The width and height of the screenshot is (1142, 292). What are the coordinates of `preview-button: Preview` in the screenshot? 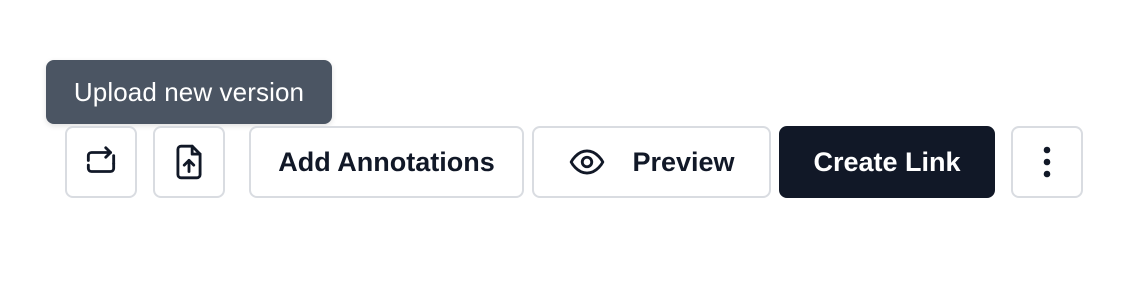 It's located at (651, 162).